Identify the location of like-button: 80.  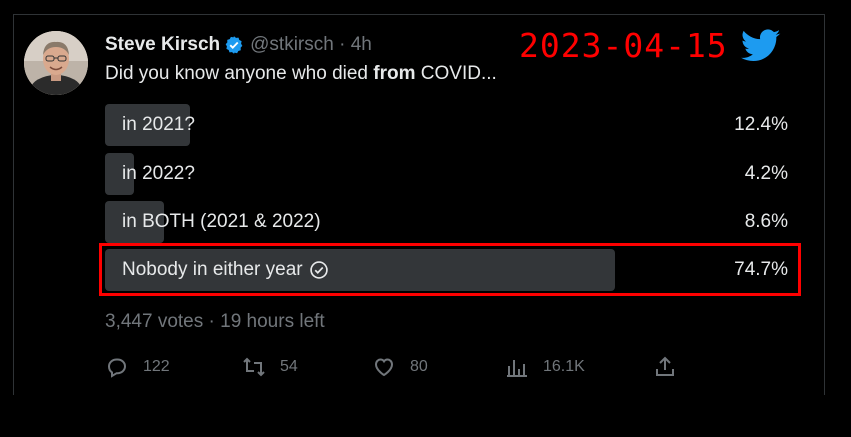
(400, 367).